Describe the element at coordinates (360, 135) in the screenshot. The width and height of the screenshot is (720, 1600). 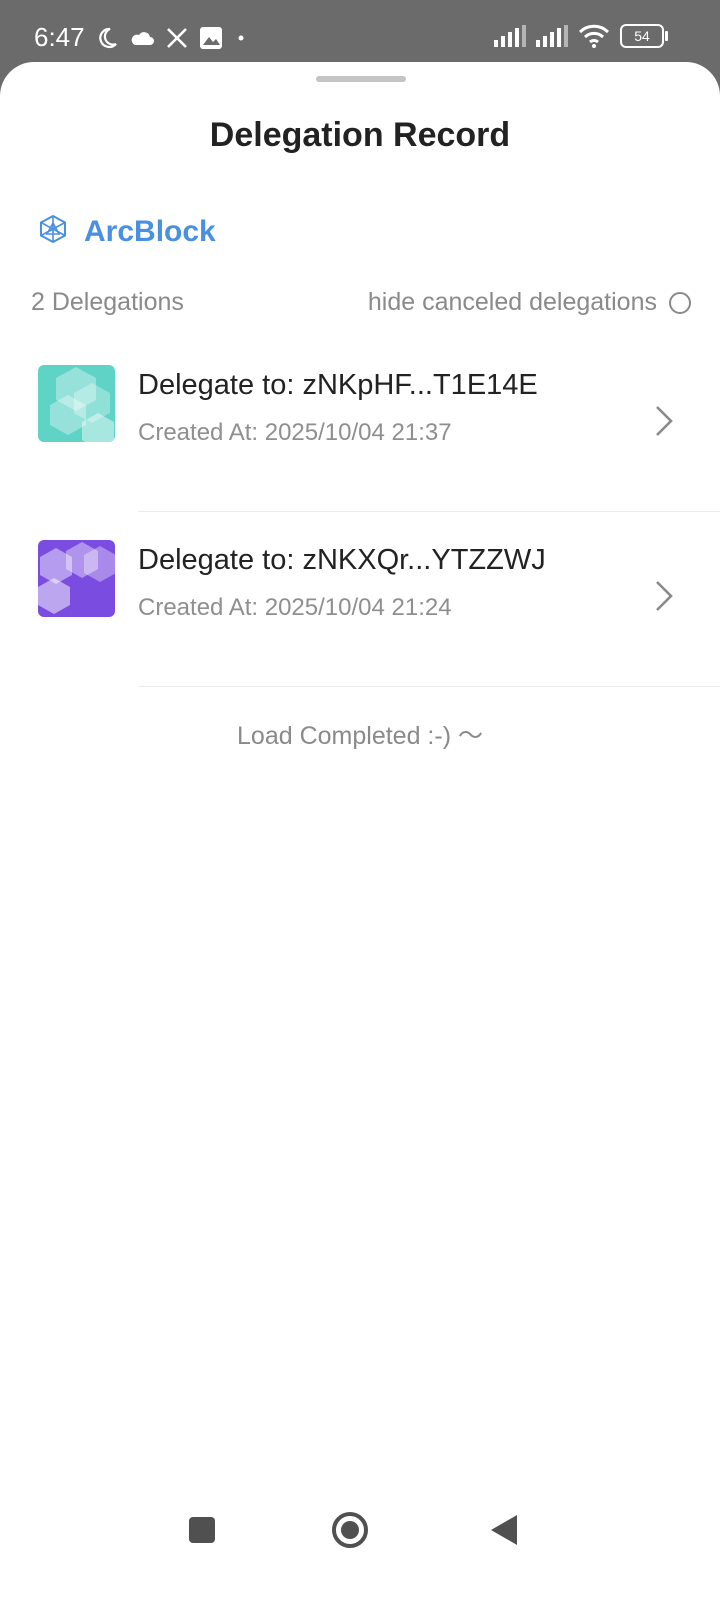
I see `page-title: Delegation Record` at that location.